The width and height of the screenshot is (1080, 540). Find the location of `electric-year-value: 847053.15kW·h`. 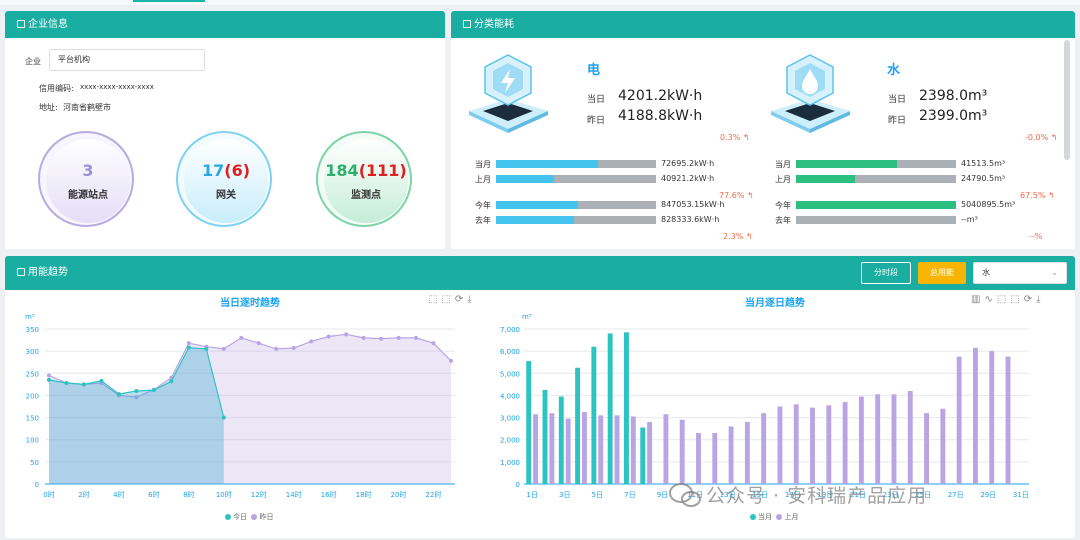

electric-year-value: 847053.15kW·h is located at coordinates (693, 204).